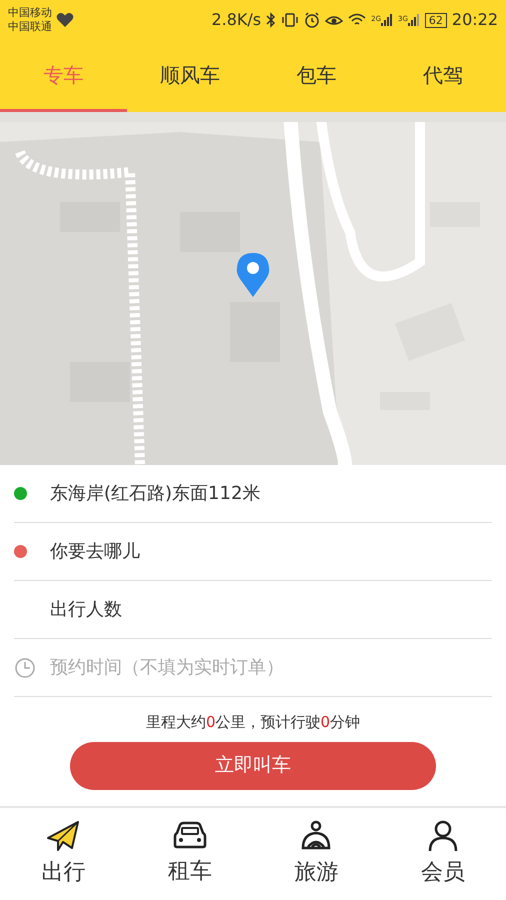 The width and height of the screenshot is (506, 900). Describe the element at coordinates (86, 609) in the screenshot. I see `form-row-text: 出行人数` at that location.